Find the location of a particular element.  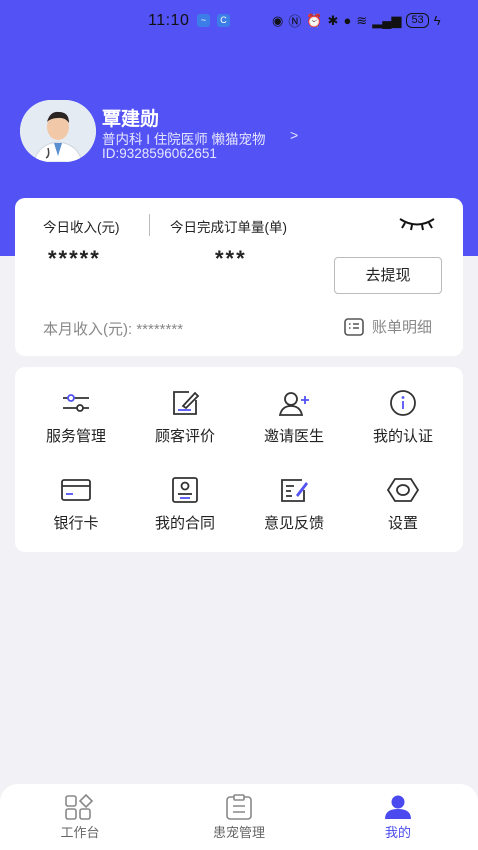

tab-label: 我的 is located at coordinates (397, 832).